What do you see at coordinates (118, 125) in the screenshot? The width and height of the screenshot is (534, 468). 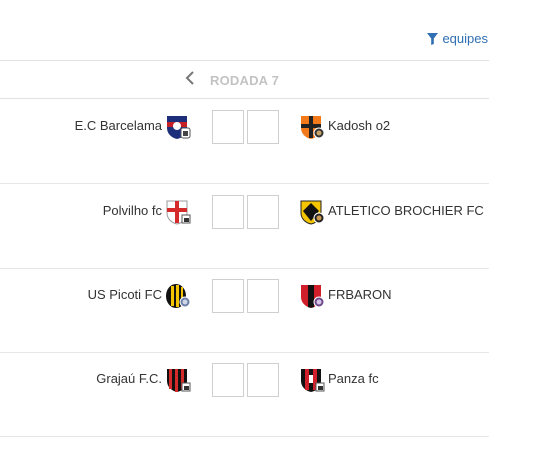 I see `home-team-name: E.C Barcelama` at bounding box center [118, 125].